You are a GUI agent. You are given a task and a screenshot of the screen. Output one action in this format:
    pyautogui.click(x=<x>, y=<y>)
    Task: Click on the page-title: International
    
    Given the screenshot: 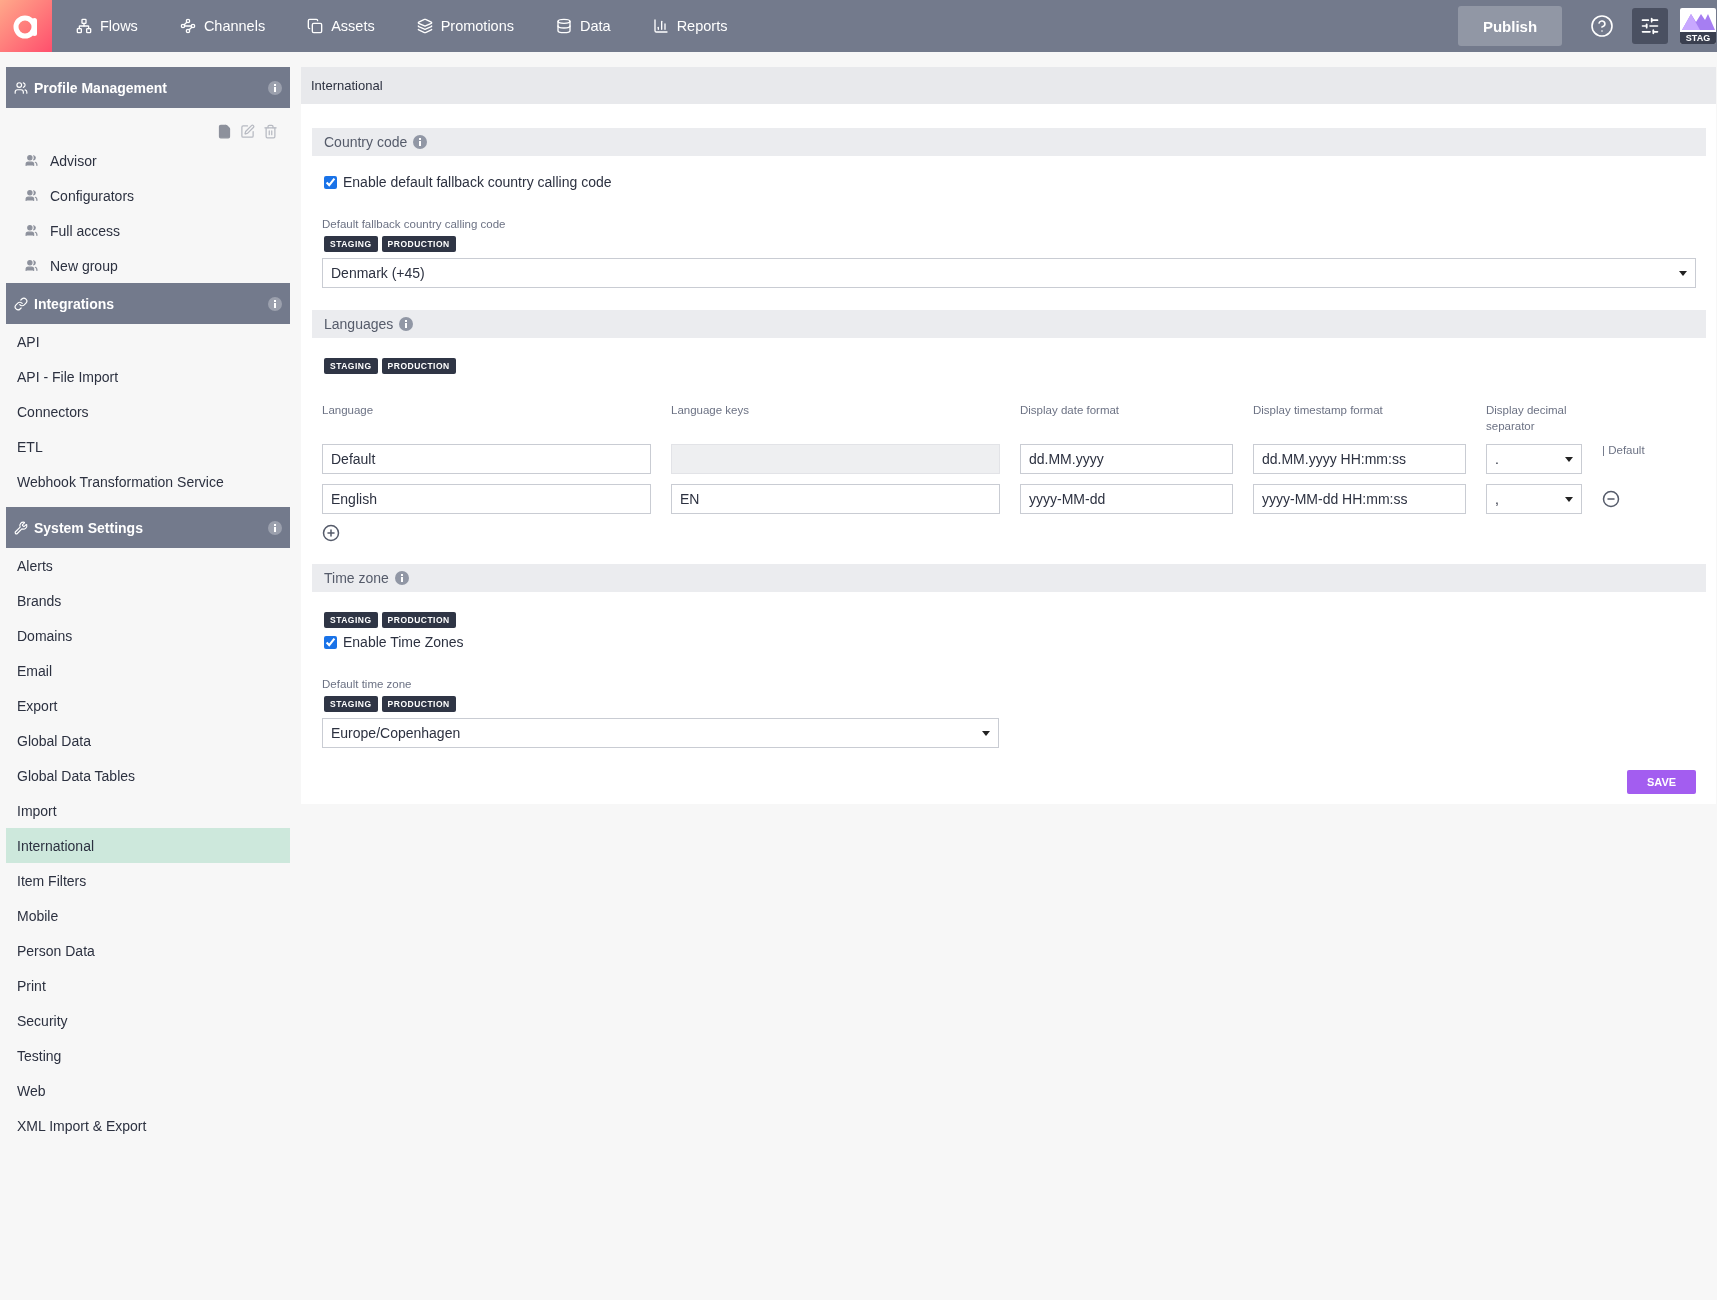 What is the action you would take?
    pyautogui.click(x=1008, y=85)
    